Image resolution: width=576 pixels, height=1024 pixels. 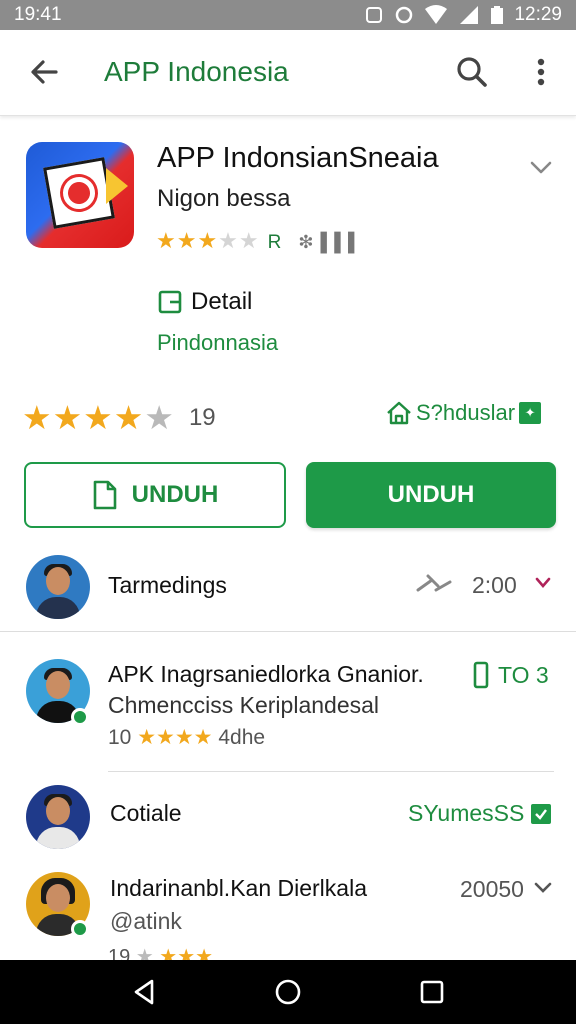 What do you see at coordinates (434, 583) in the screenshot?
I see `tool-icon` at bounding box center [434, 583].